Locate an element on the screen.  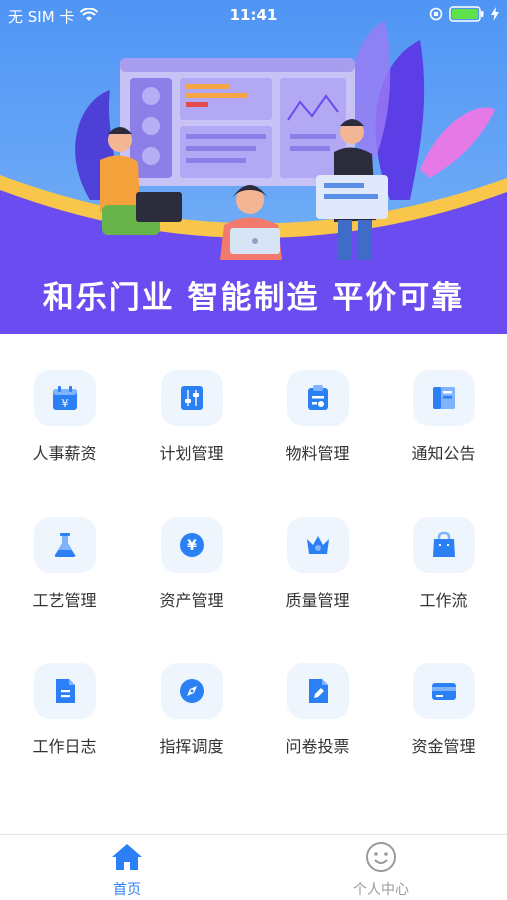
charging-icon is located at coordinates (495, 16).